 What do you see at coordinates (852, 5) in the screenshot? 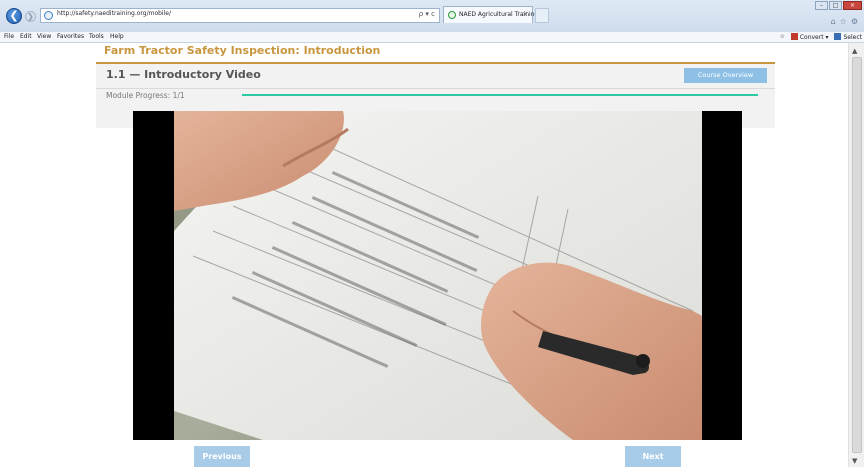
I see `close-window-icon: ×` at bounding box center [852, 5].